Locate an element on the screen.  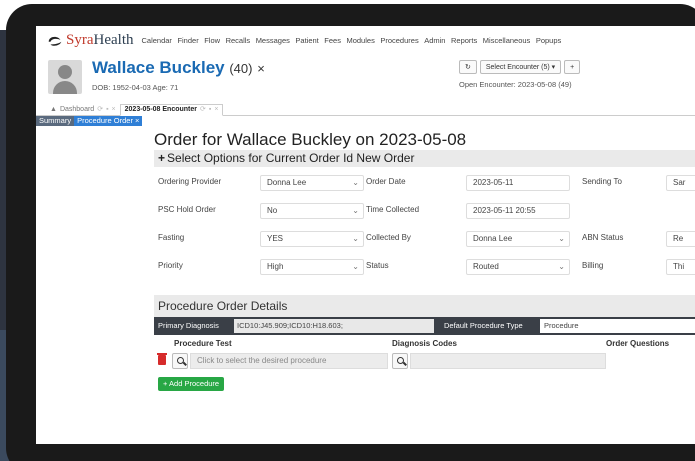
tab-encounter: 2023-05-08 Encounter ⟳ ▪ × is located at coordinates (171, 110).